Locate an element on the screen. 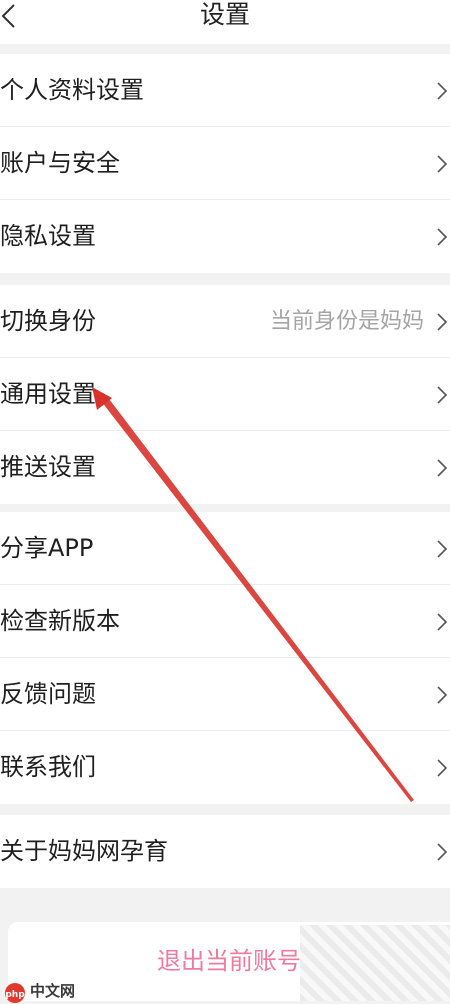 The image size is (450, 1004). settings-item-label: 推送设置 is located at coordinates (48, 467).